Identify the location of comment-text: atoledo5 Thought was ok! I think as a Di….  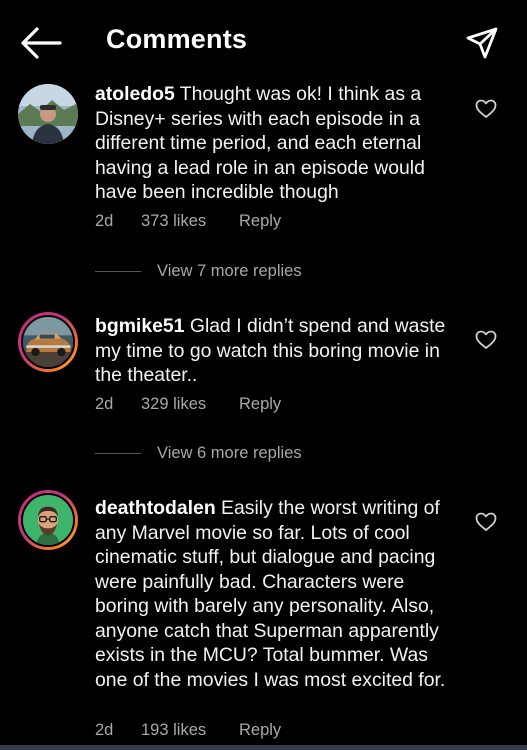
(275, 143).